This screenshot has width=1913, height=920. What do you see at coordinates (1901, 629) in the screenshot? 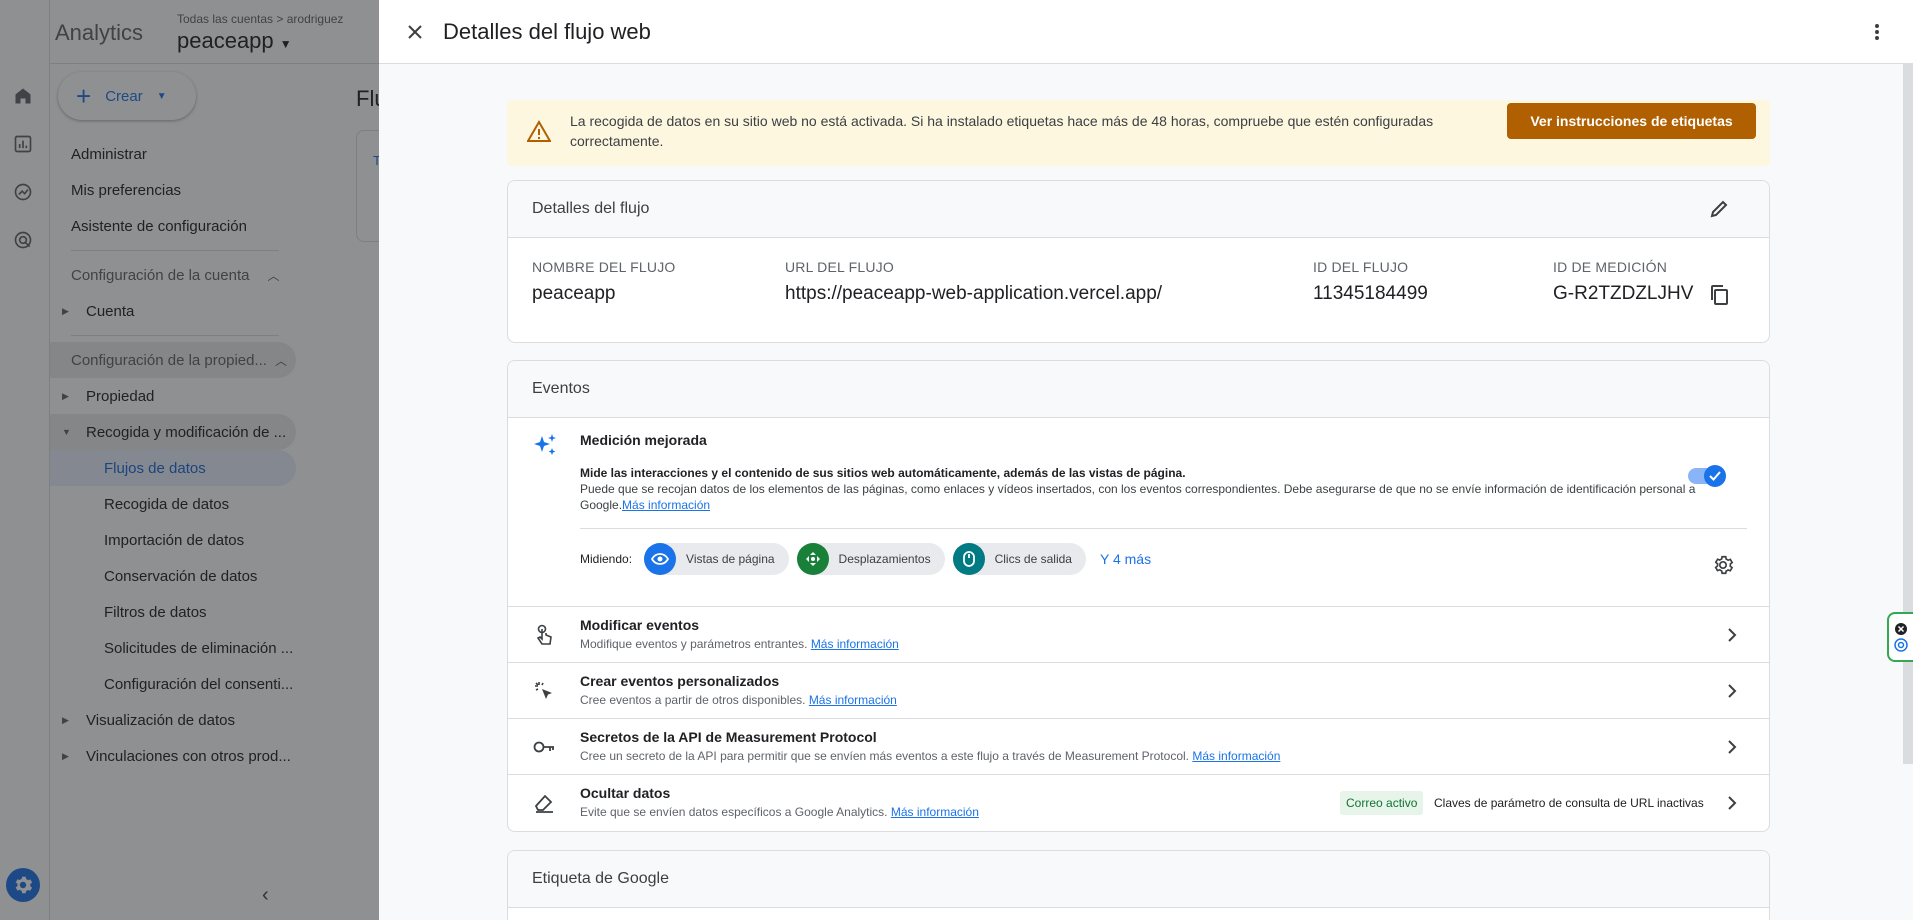
I see `close-circle-icon` at bounding box center [1901, 629].